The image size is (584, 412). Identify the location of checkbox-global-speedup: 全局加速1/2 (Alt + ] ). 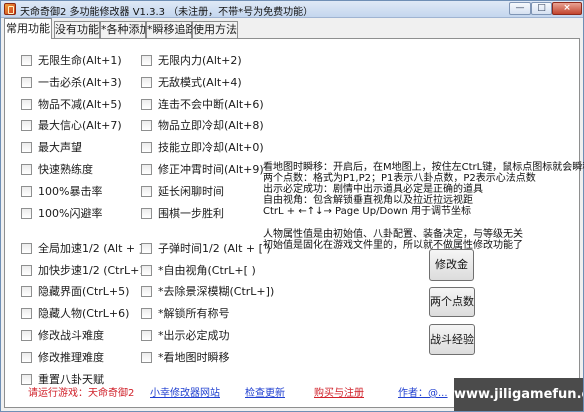
(86, 249).